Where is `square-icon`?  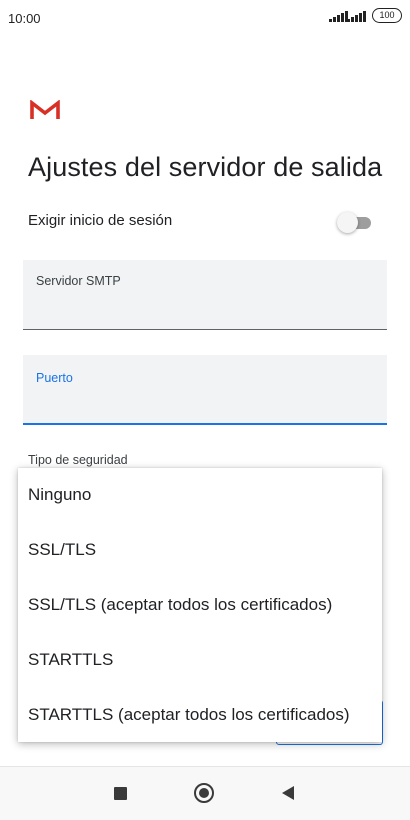
square-icon is located at coordinates (120, 793).